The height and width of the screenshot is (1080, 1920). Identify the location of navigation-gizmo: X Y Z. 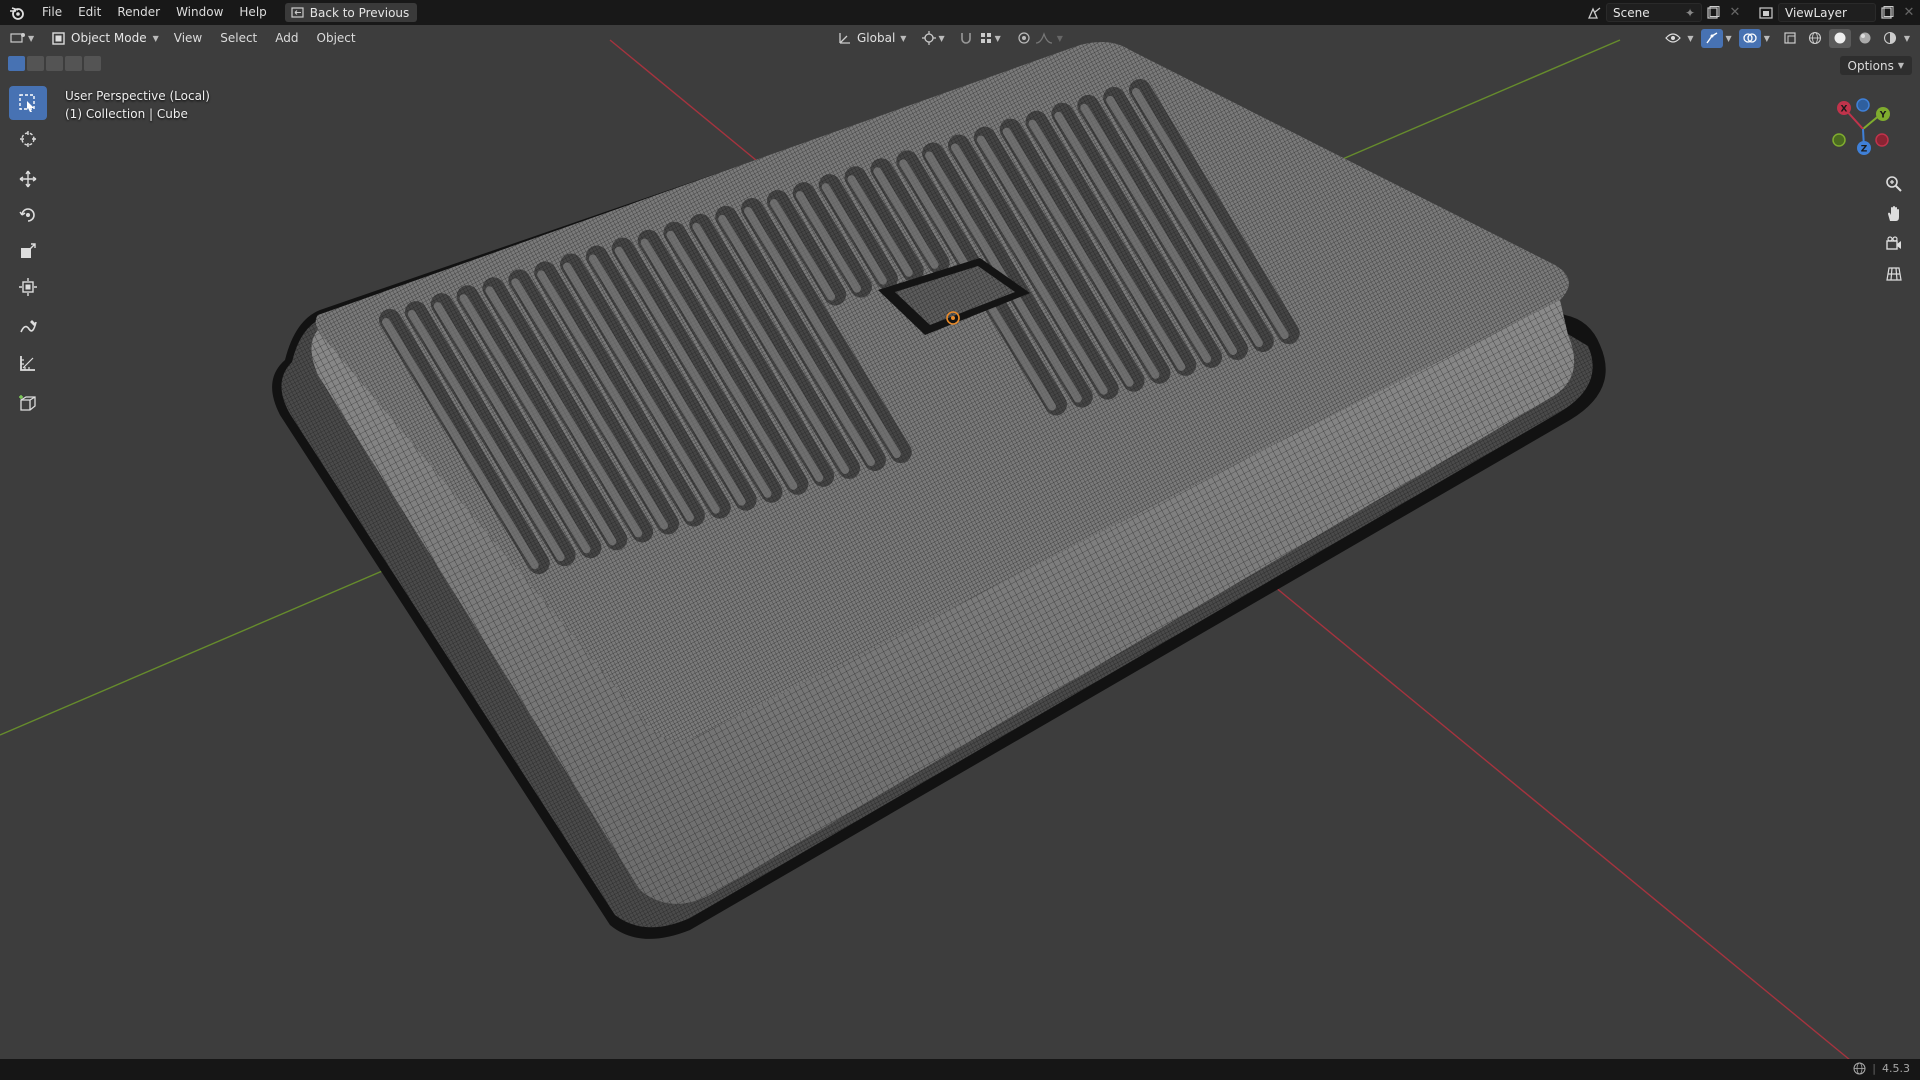
(1863, 129).